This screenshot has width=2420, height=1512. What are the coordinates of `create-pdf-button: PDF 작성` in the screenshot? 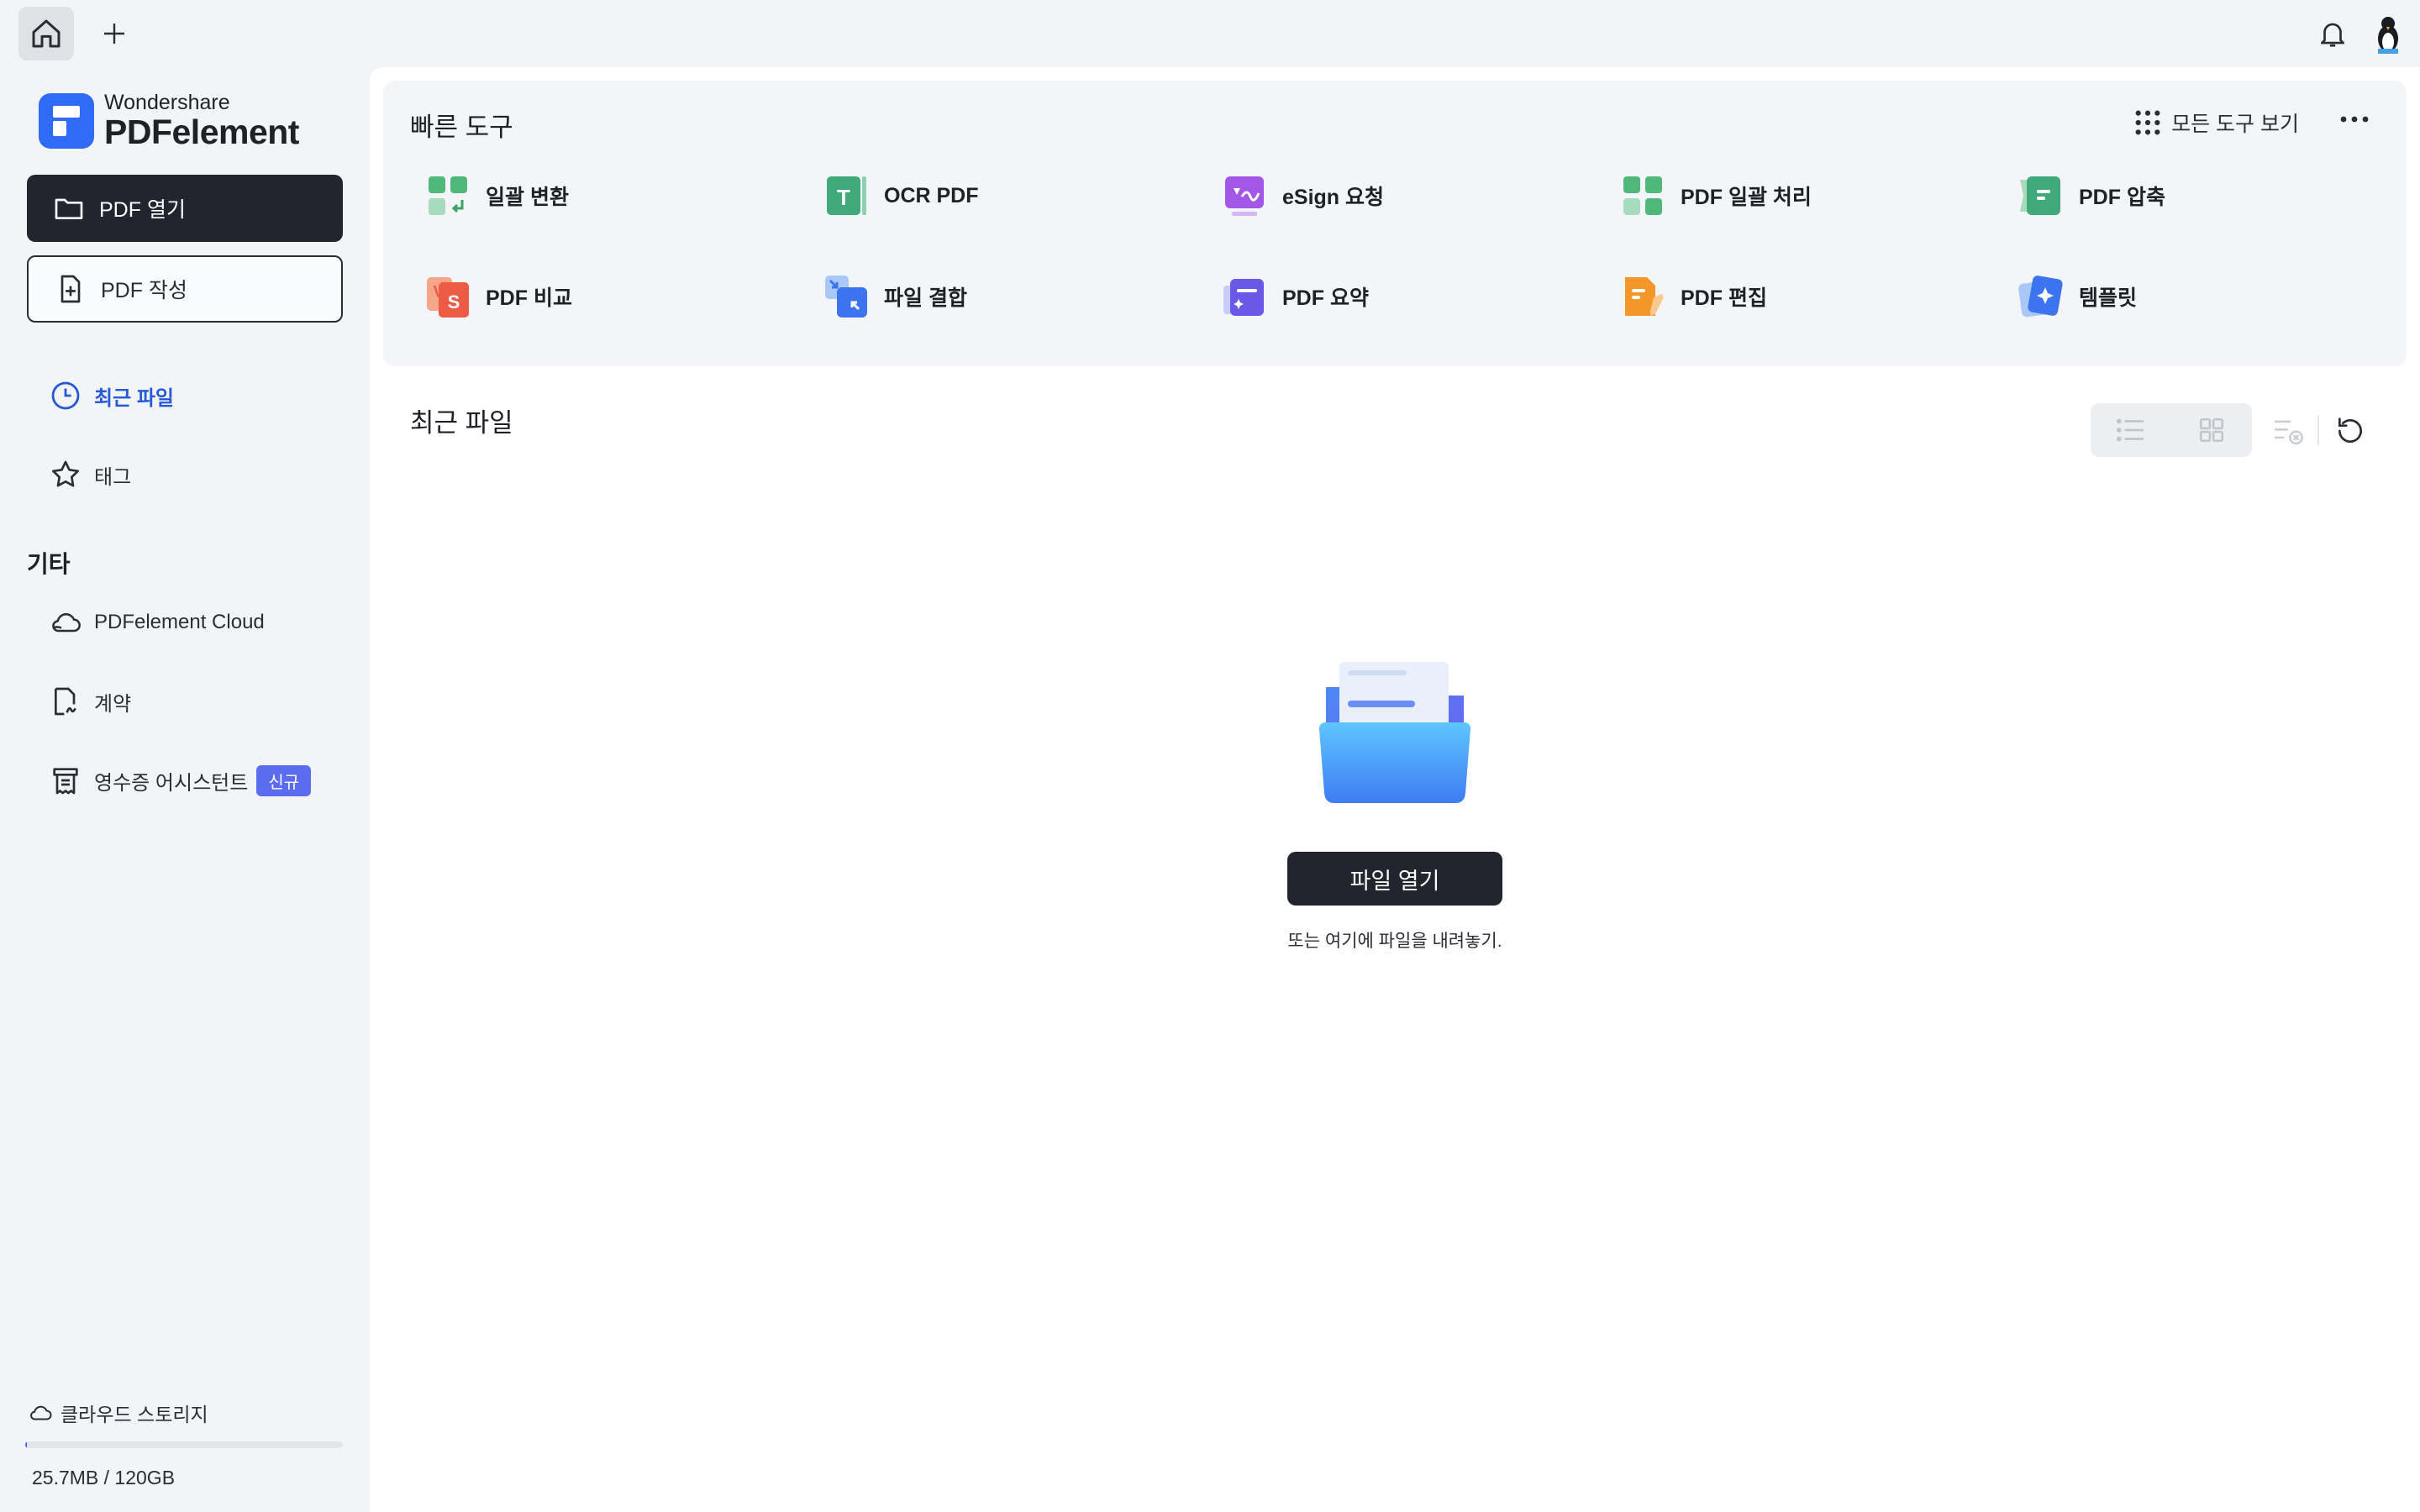 It's located at (185, 289).